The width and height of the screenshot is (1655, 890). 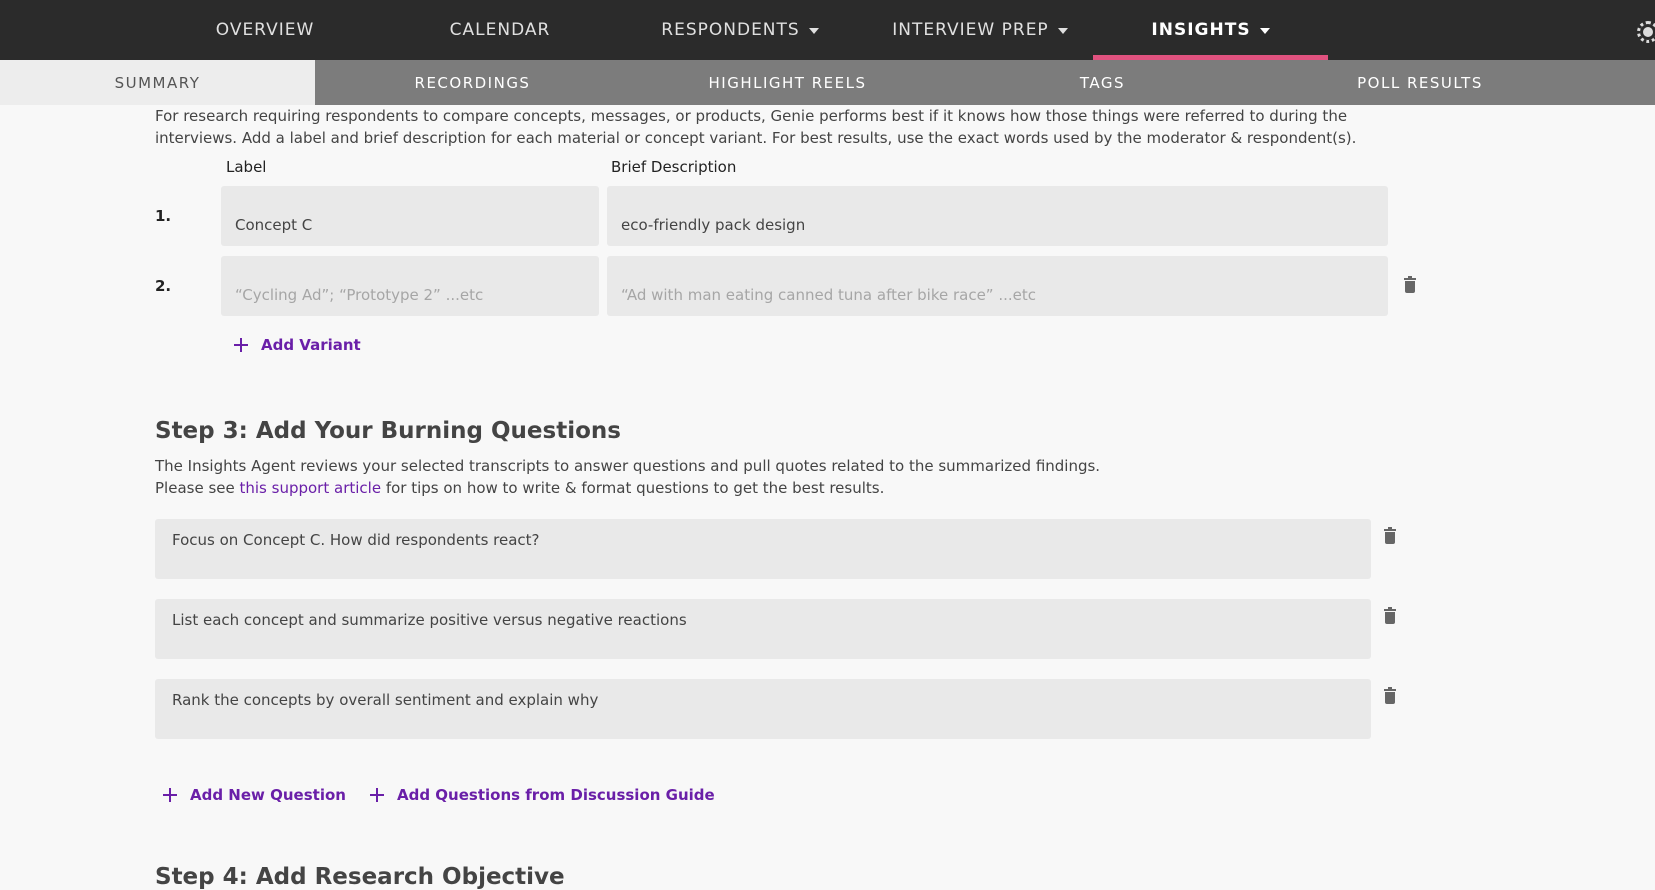 I want to click on add-questions-from-guide-button: Add Questions from Discussion Guide, so click(x=542, y=795).